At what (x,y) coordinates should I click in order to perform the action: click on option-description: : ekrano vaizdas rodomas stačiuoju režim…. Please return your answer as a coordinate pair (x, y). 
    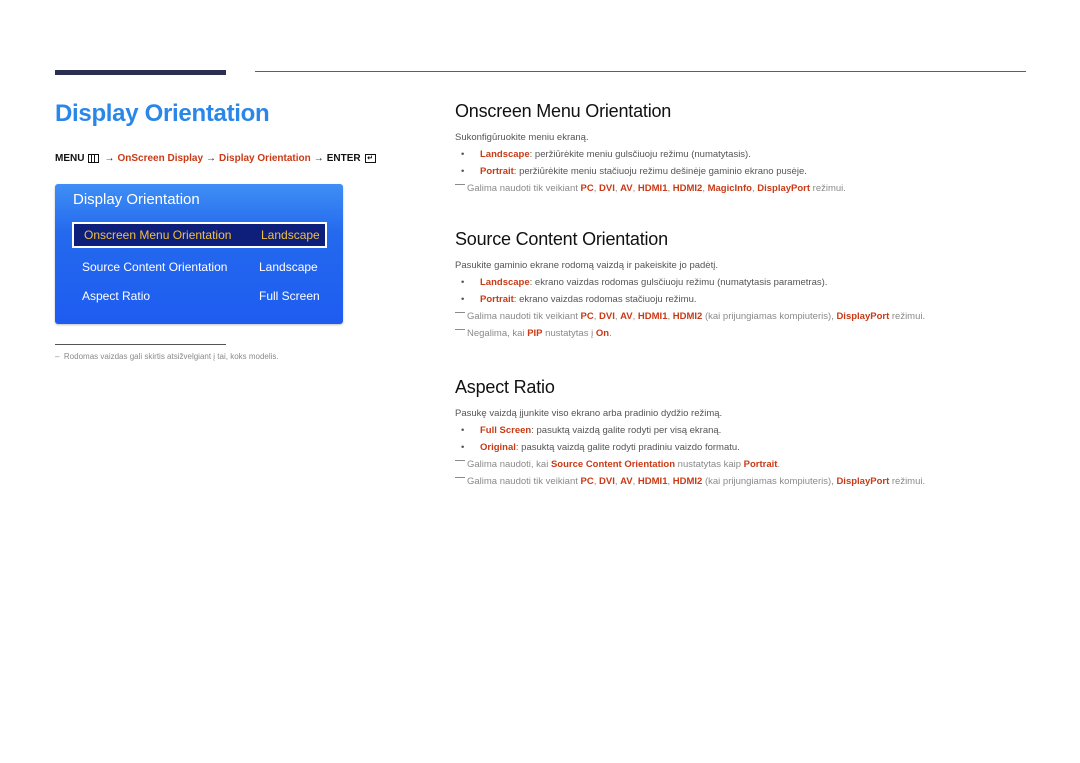
    Looking at the image, I should click on (605, 299).